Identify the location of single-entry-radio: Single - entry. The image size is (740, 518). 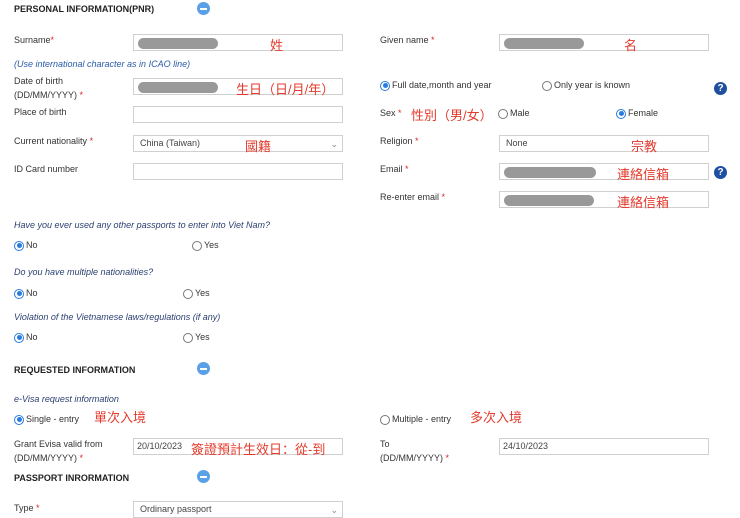
(46, 419).